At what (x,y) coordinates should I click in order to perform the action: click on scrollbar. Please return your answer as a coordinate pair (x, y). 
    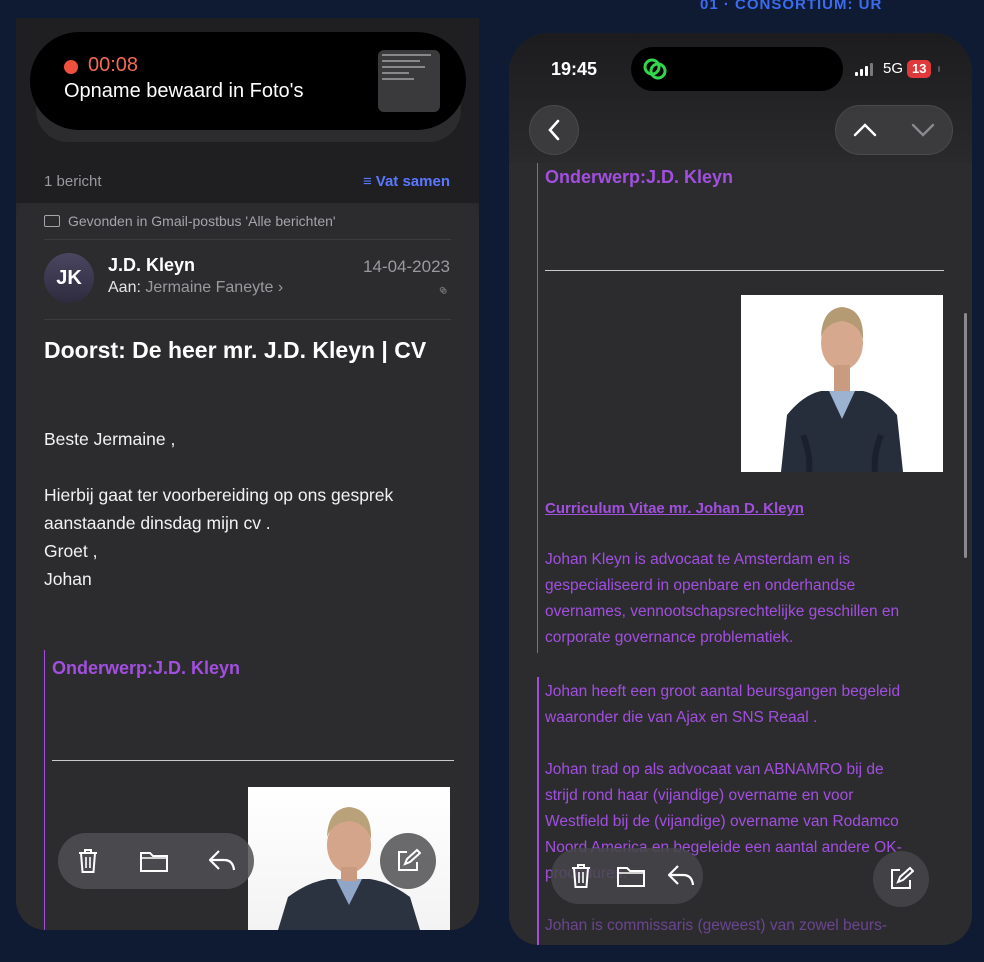
    Looking at the image, I should click on (965, 435).